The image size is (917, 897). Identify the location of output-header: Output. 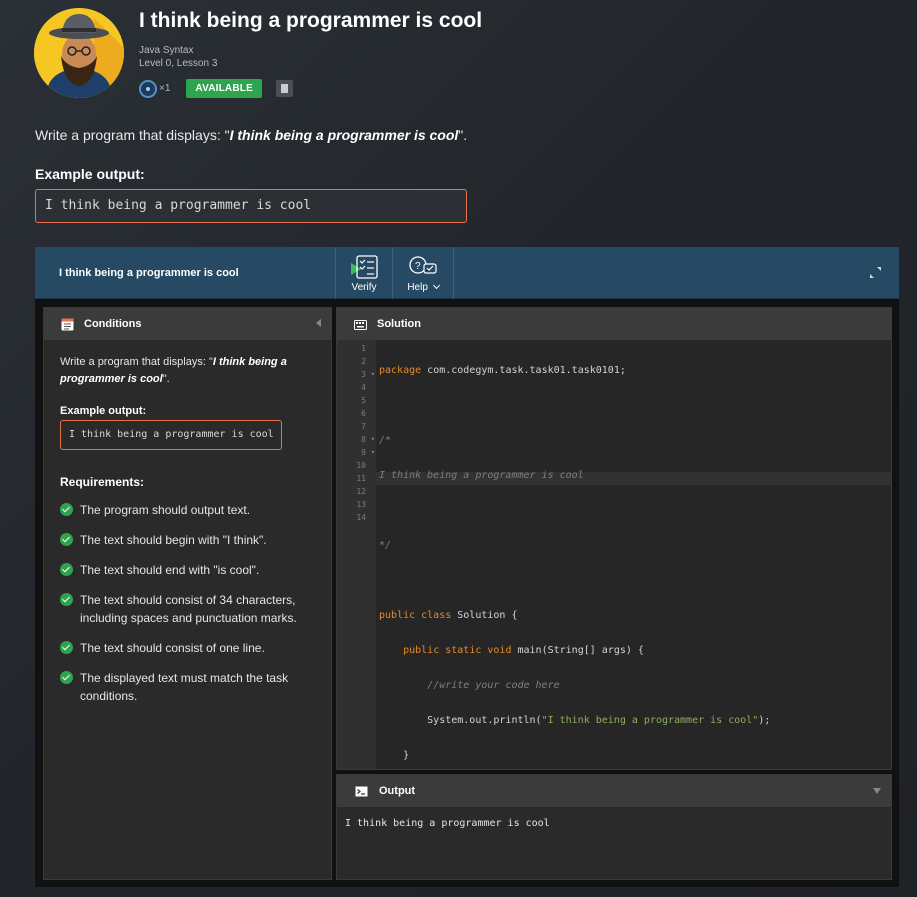
(614, 791).